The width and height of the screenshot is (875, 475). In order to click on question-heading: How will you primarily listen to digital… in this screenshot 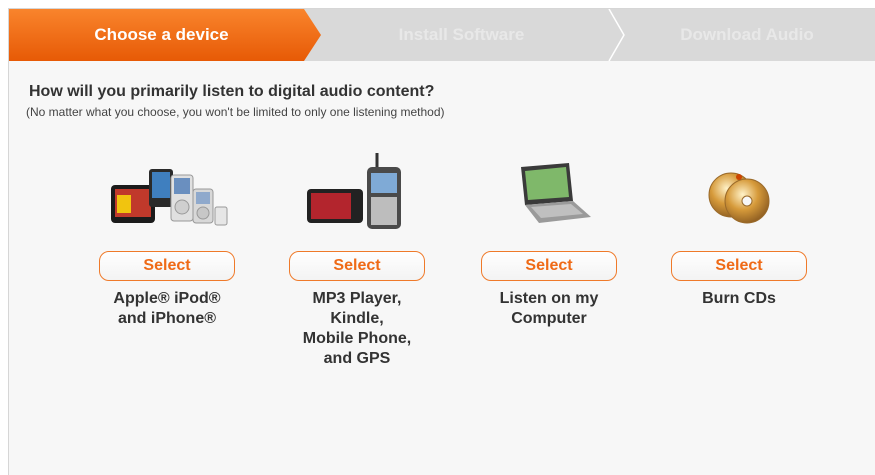, I will do `click(232, 91)`.